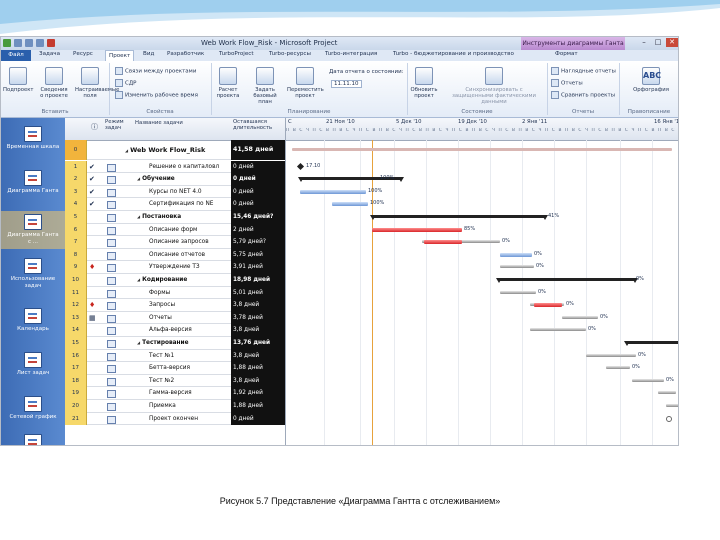 This screenshot has height=540, width=720. What do you see at coordinates (258, 318) in the screenshot?
I see `remaining-duration-cell: 3,78 дней` at bounding box center [258, 318].